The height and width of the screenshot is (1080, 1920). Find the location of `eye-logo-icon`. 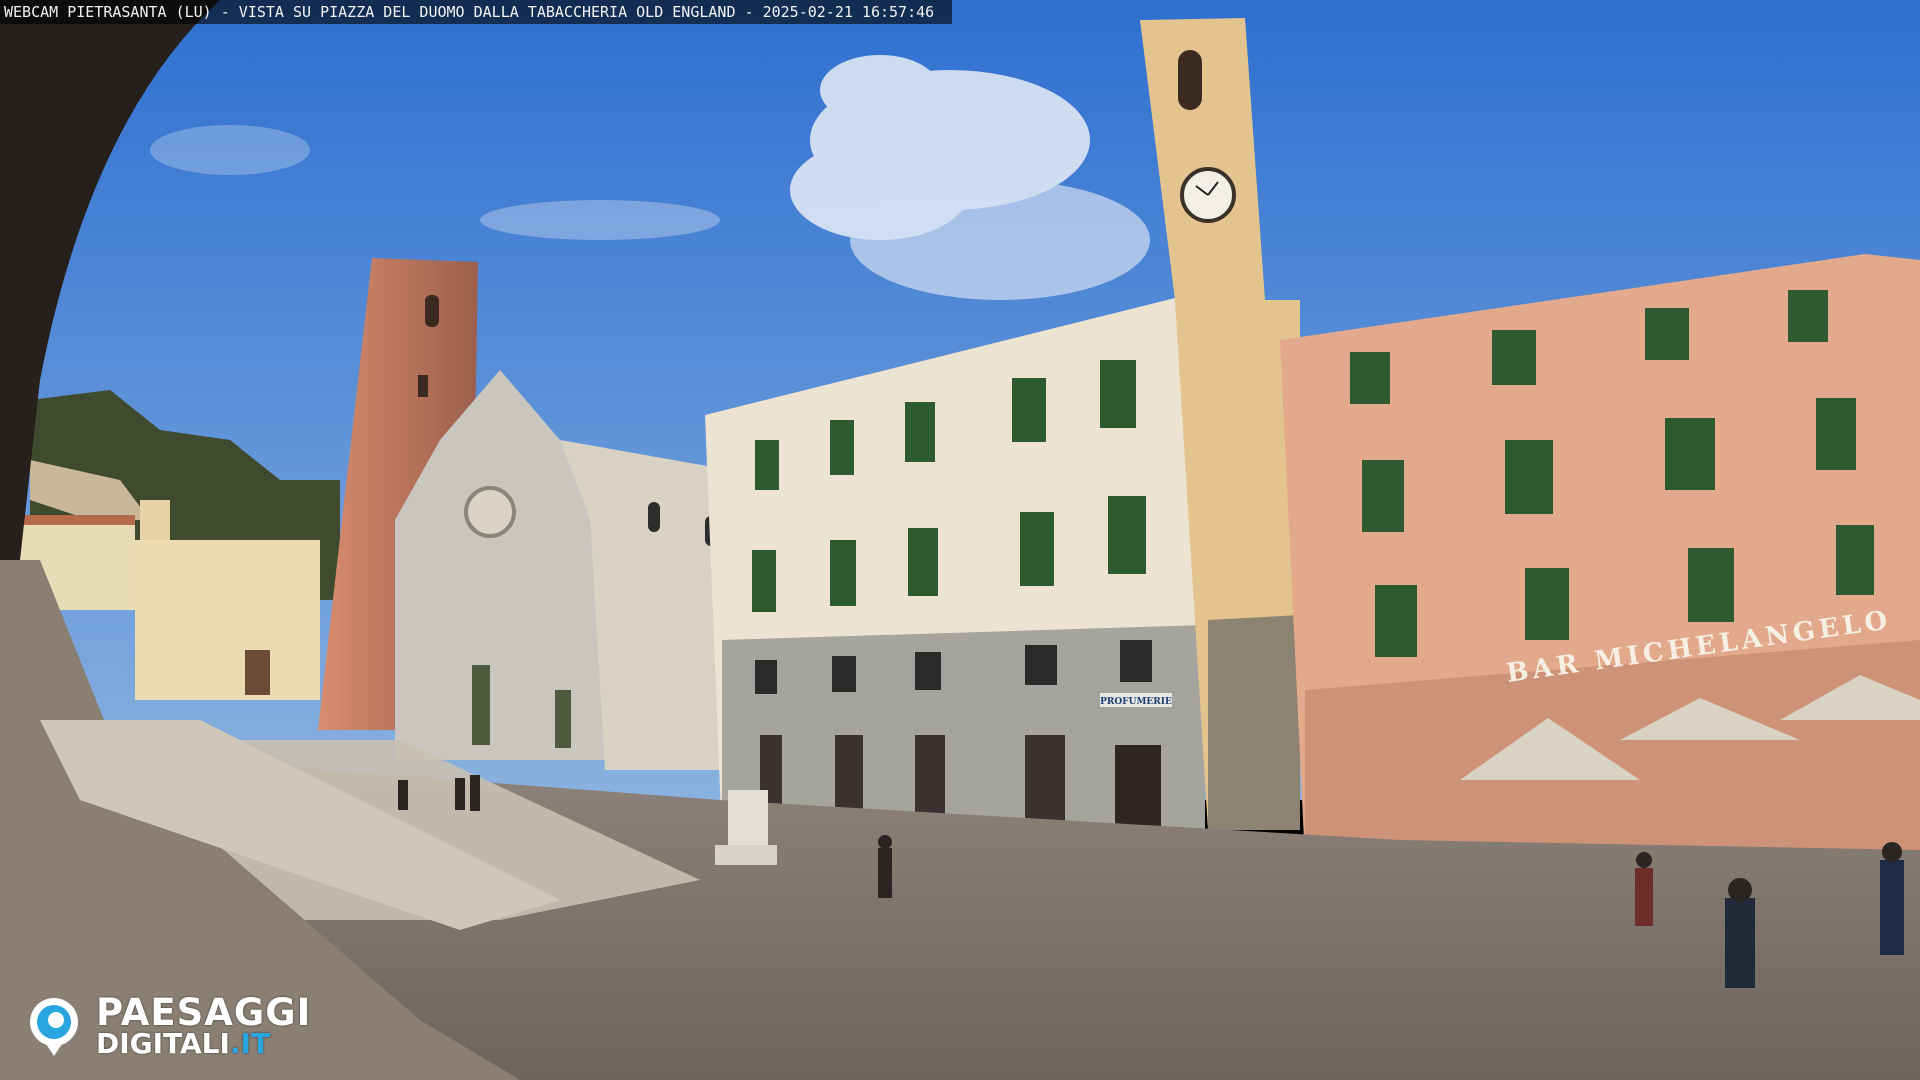

eye-logo-icon is located at coordinates (54, 1027).